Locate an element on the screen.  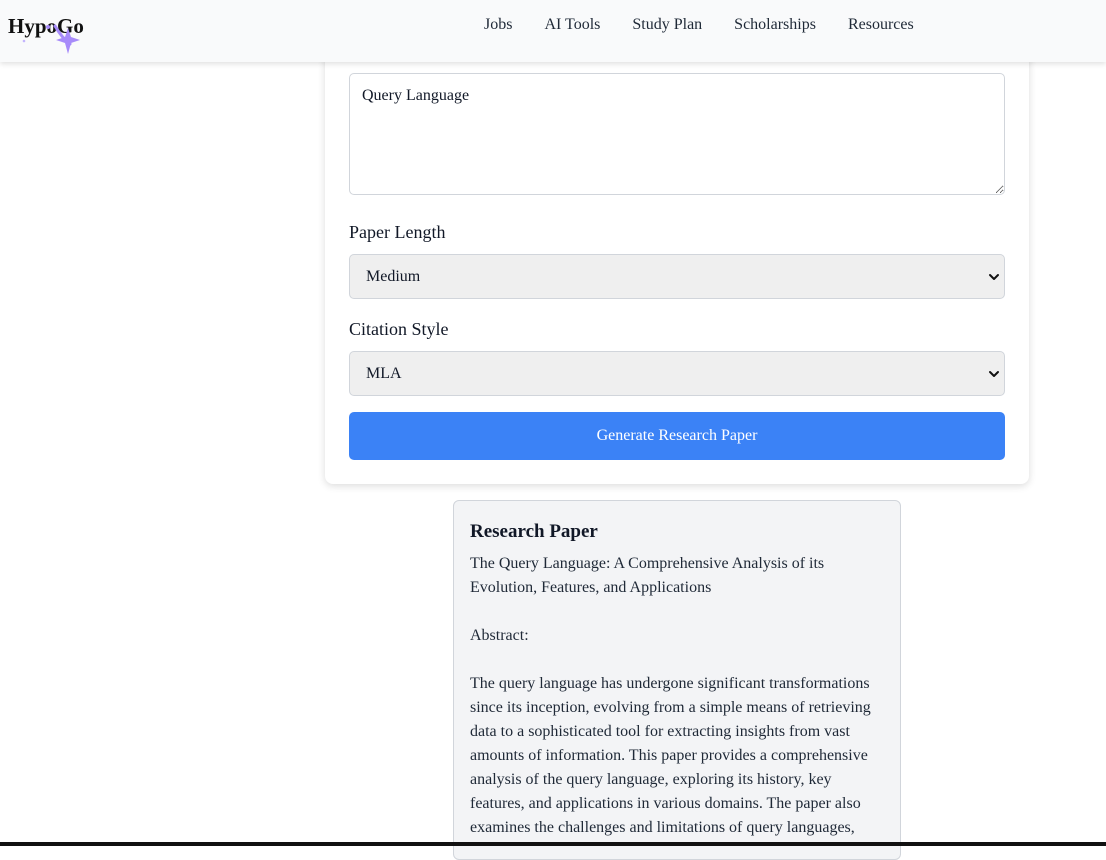
nav-scholarships: Scholarships is located at coordinates (775, 25).